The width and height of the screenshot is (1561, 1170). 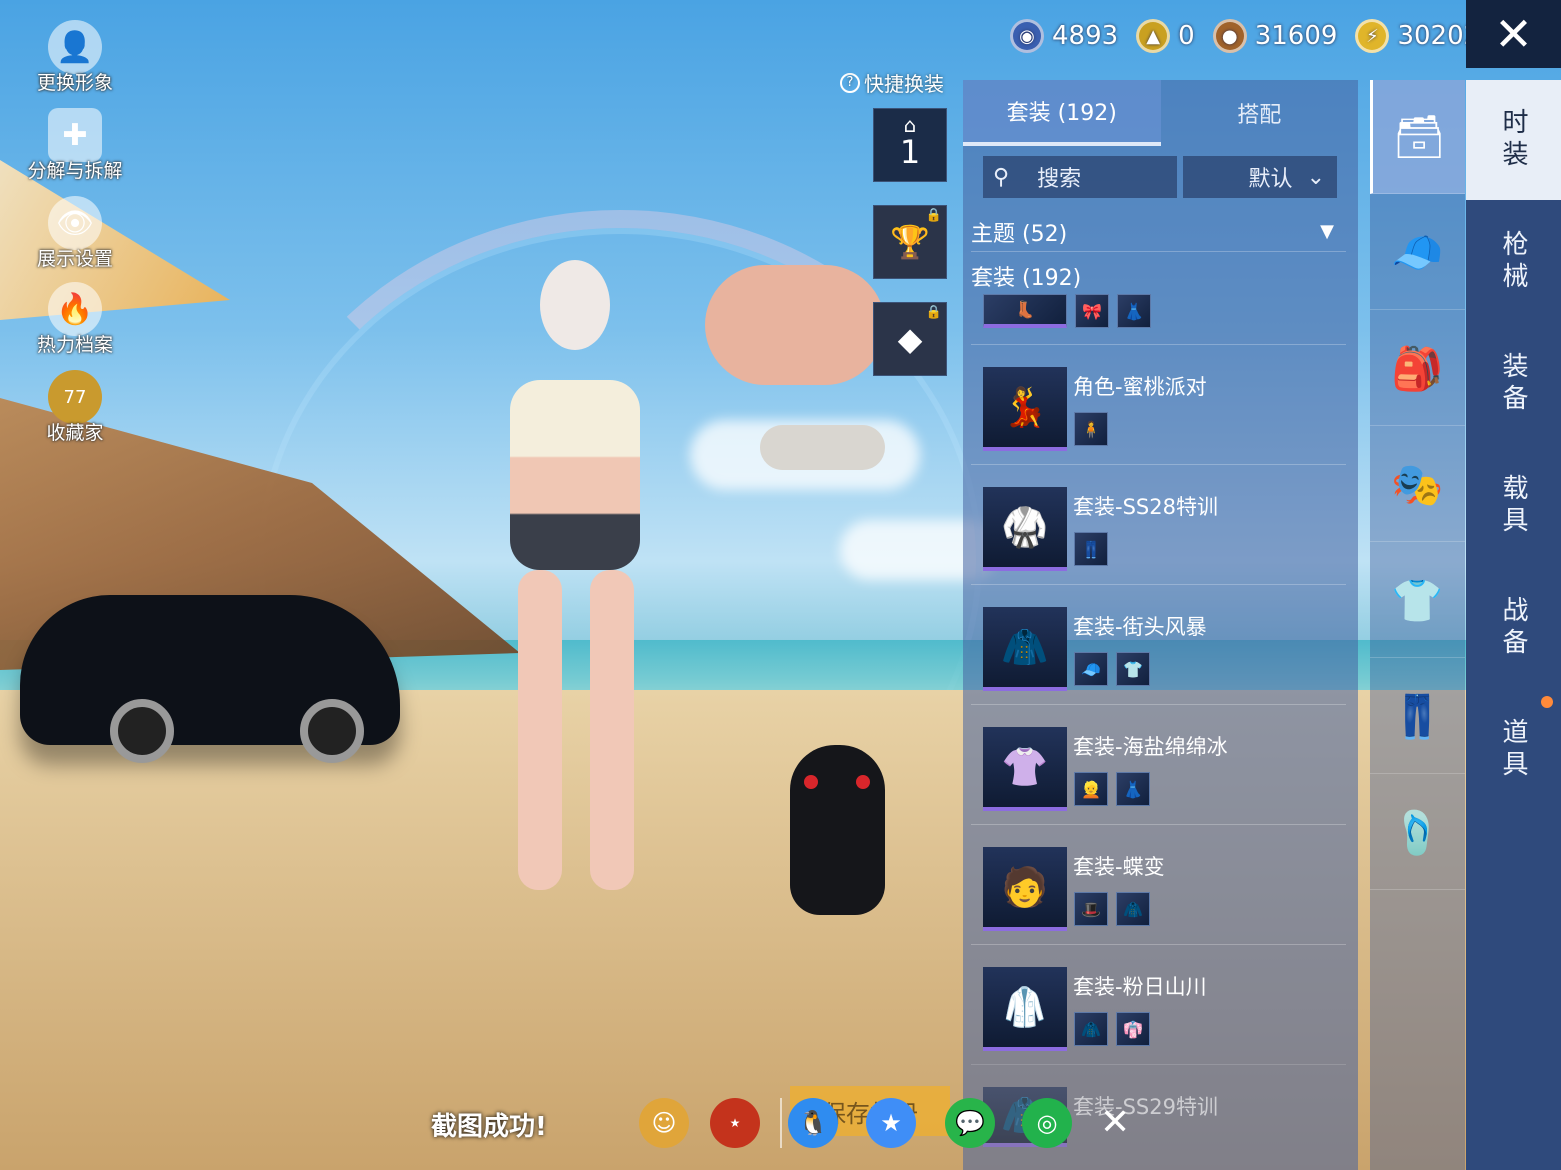 I want to click on bear-cheek, so click(x=811, y=782).